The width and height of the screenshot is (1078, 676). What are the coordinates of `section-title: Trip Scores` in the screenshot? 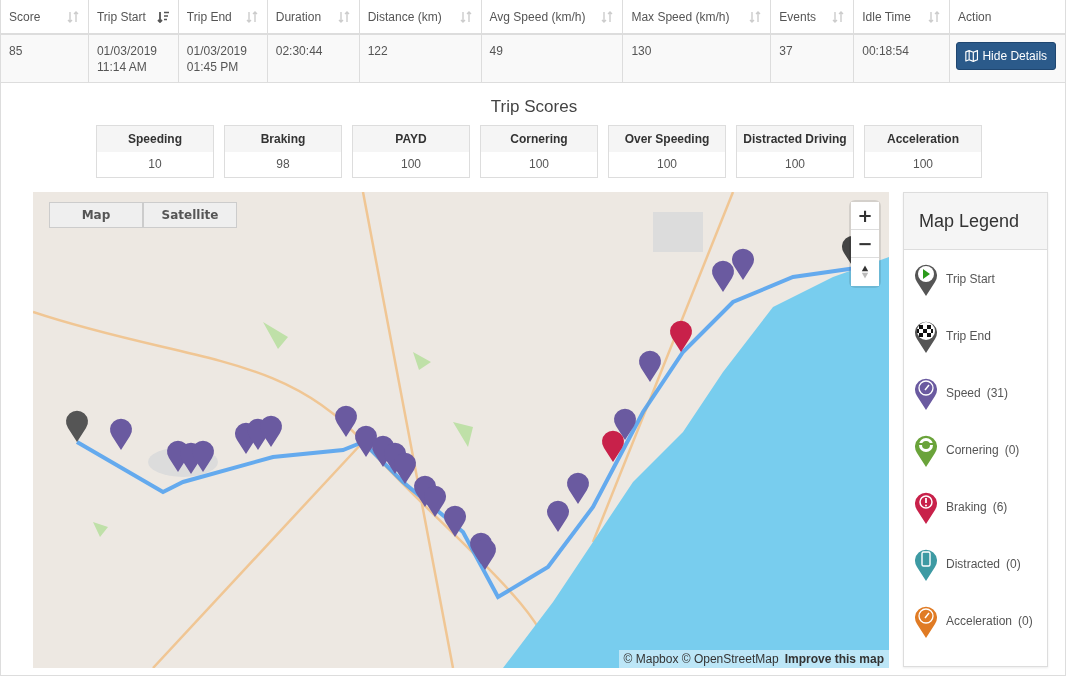 It's located at (534, 107).